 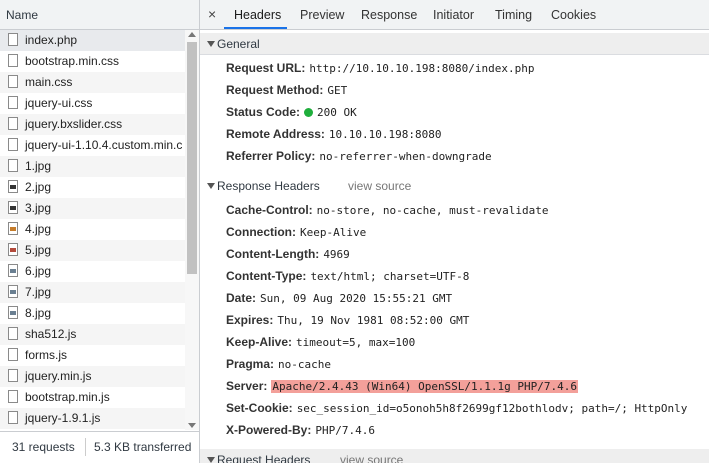 I want to click on header-key: Remote Address:, so click(x=275, y=134).